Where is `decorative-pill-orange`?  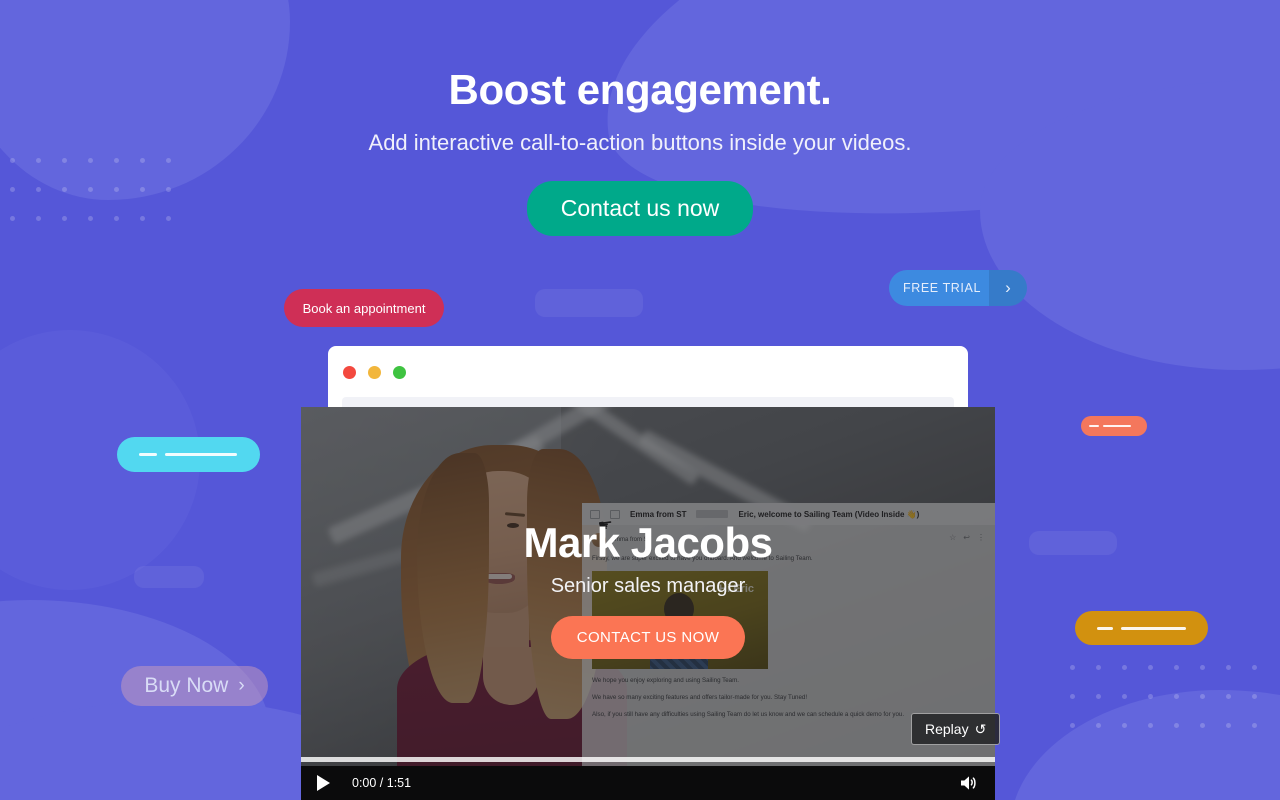 decorative-pill-orange is located at coordinates (1141, 628).